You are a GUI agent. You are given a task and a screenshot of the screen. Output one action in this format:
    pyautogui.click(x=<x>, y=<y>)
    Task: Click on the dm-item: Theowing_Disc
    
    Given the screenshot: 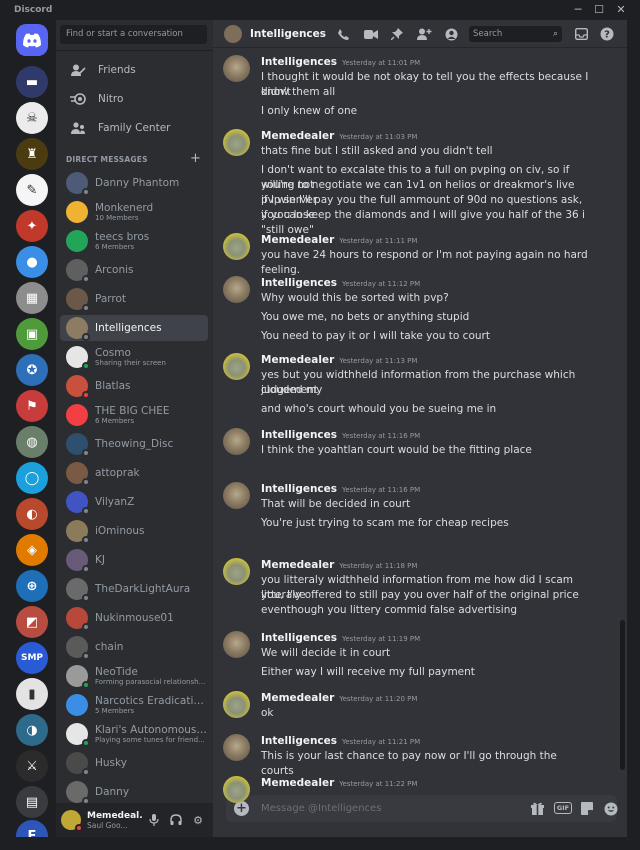 What is the action you would take?
    pyautogui.click(x=134, y=444)
    